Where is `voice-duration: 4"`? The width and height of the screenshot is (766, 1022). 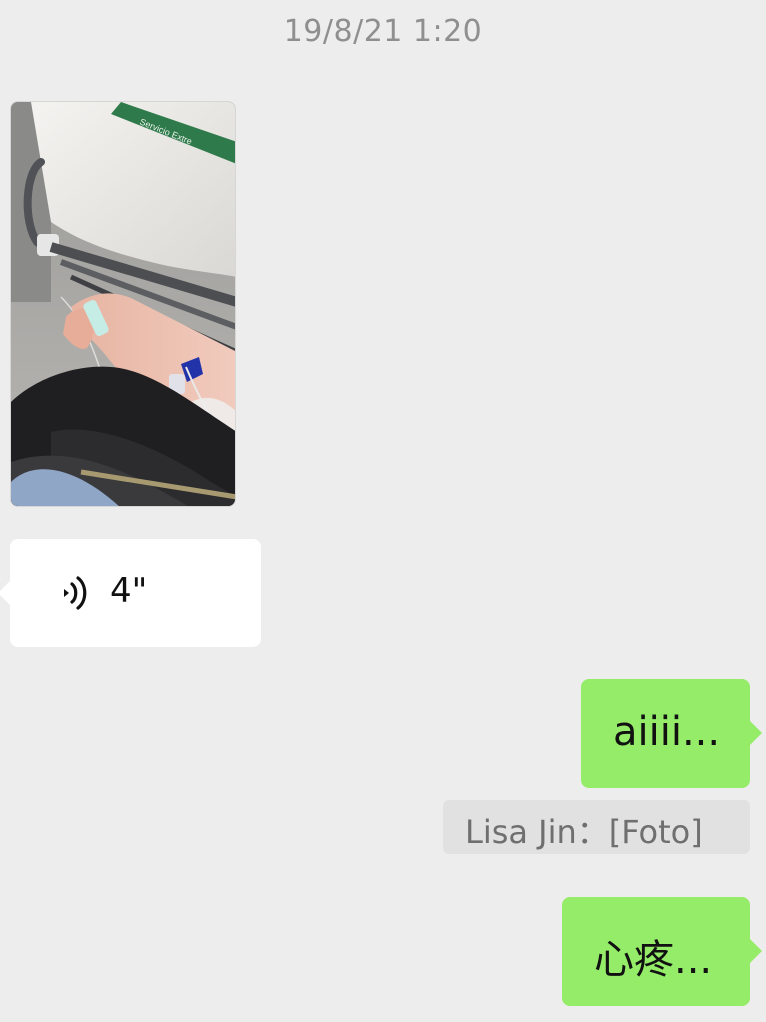
voice-duration: 4" is located at coordinates (129, 591).